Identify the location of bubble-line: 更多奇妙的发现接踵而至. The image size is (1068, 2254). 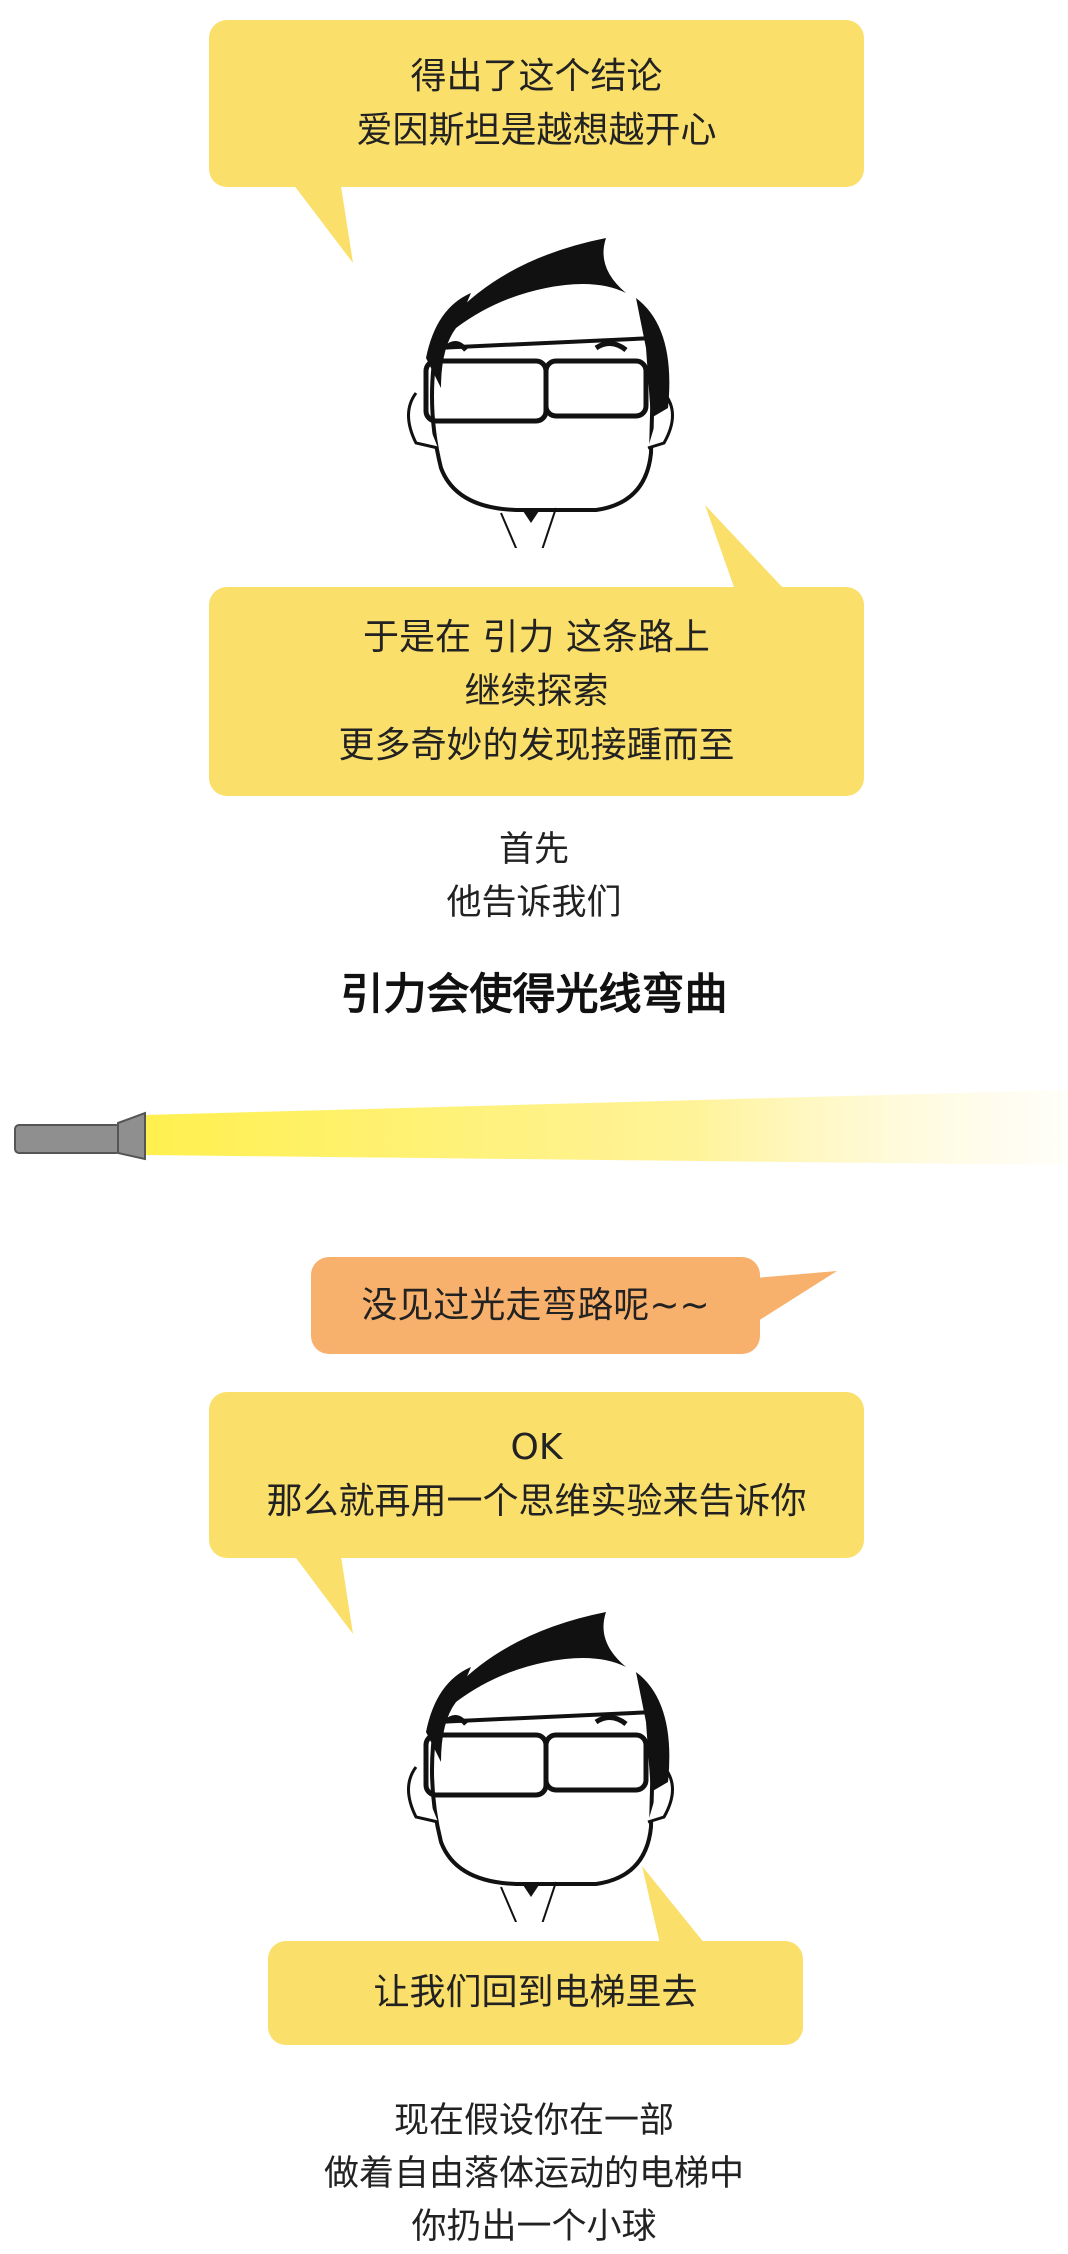
(536, 745).